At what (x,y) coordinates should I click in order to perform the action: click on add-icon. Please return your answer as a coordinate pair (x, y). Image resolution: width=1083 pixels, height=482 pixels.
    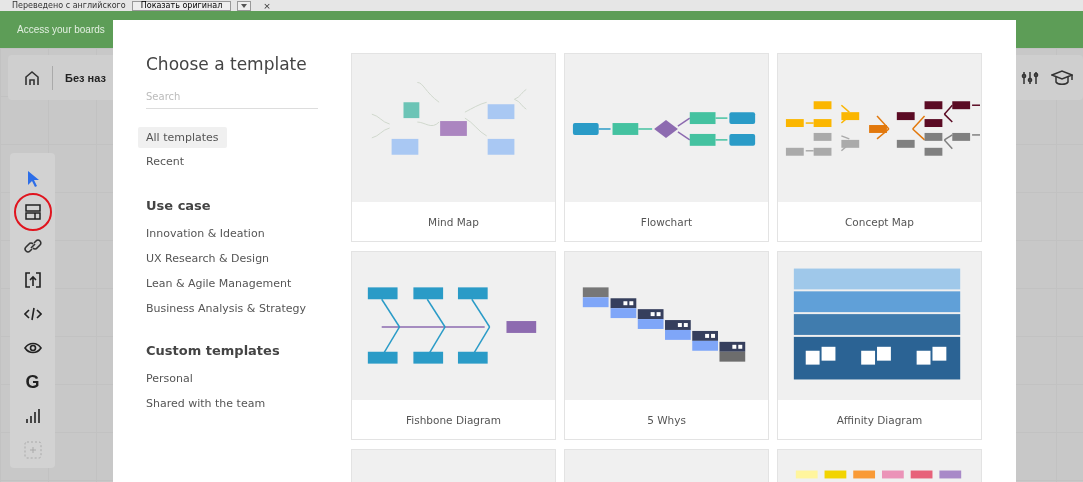
    Looking at the image, I should click on (32, 450).